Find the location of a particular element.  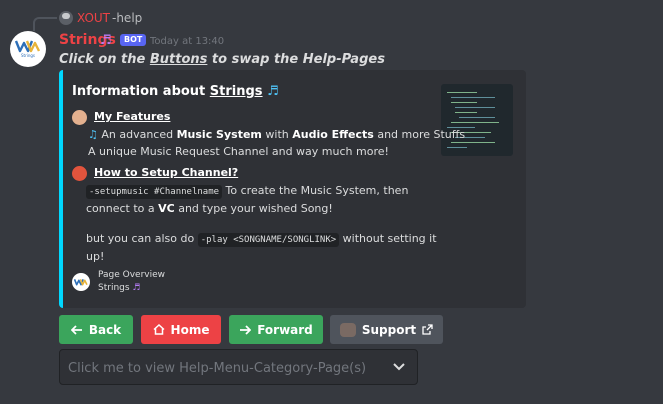

music-note-icon: ♫ is located at coordinates (93, 134).